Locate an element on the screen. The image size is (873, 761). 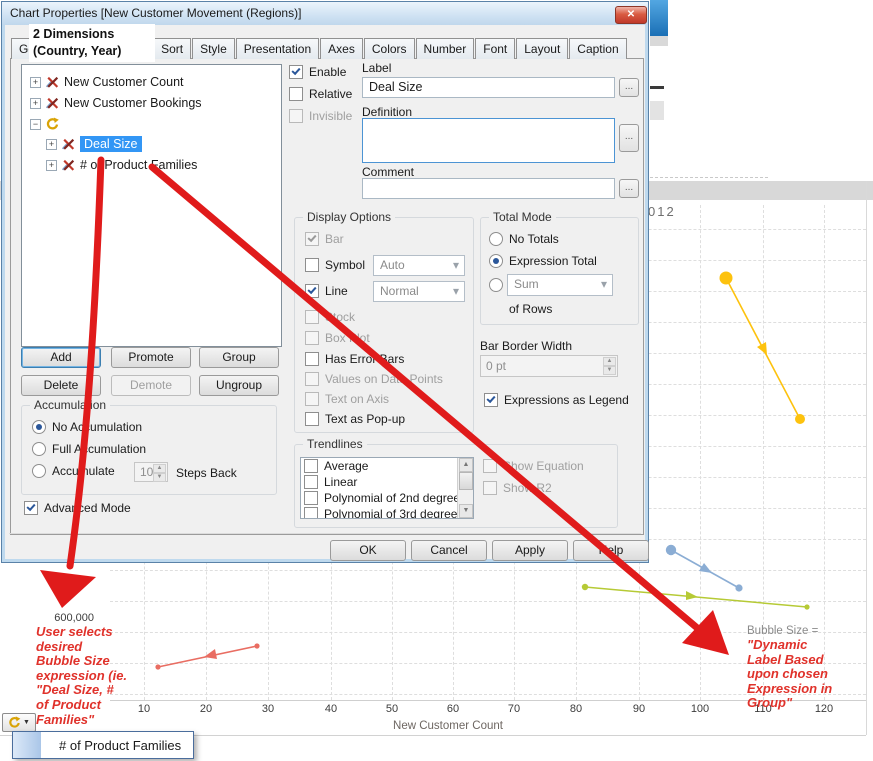
tree-row: + New Customer Bookings is located at coordinates (116, 103).